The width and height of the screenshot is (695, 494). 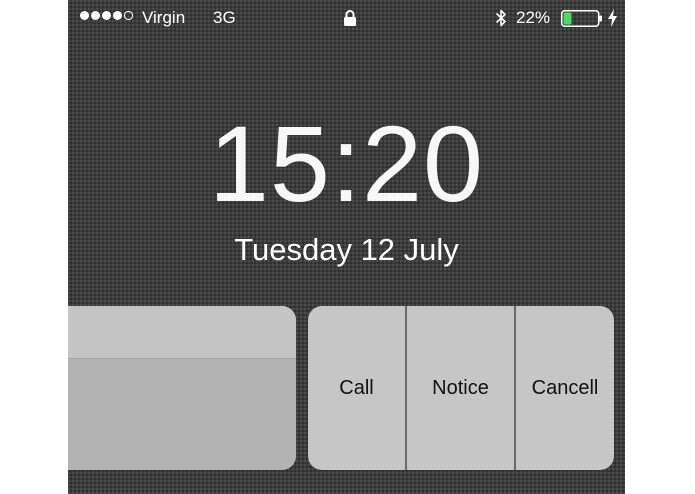 I want to click on carrier-name: Virgin, so click(x=164, y=17).